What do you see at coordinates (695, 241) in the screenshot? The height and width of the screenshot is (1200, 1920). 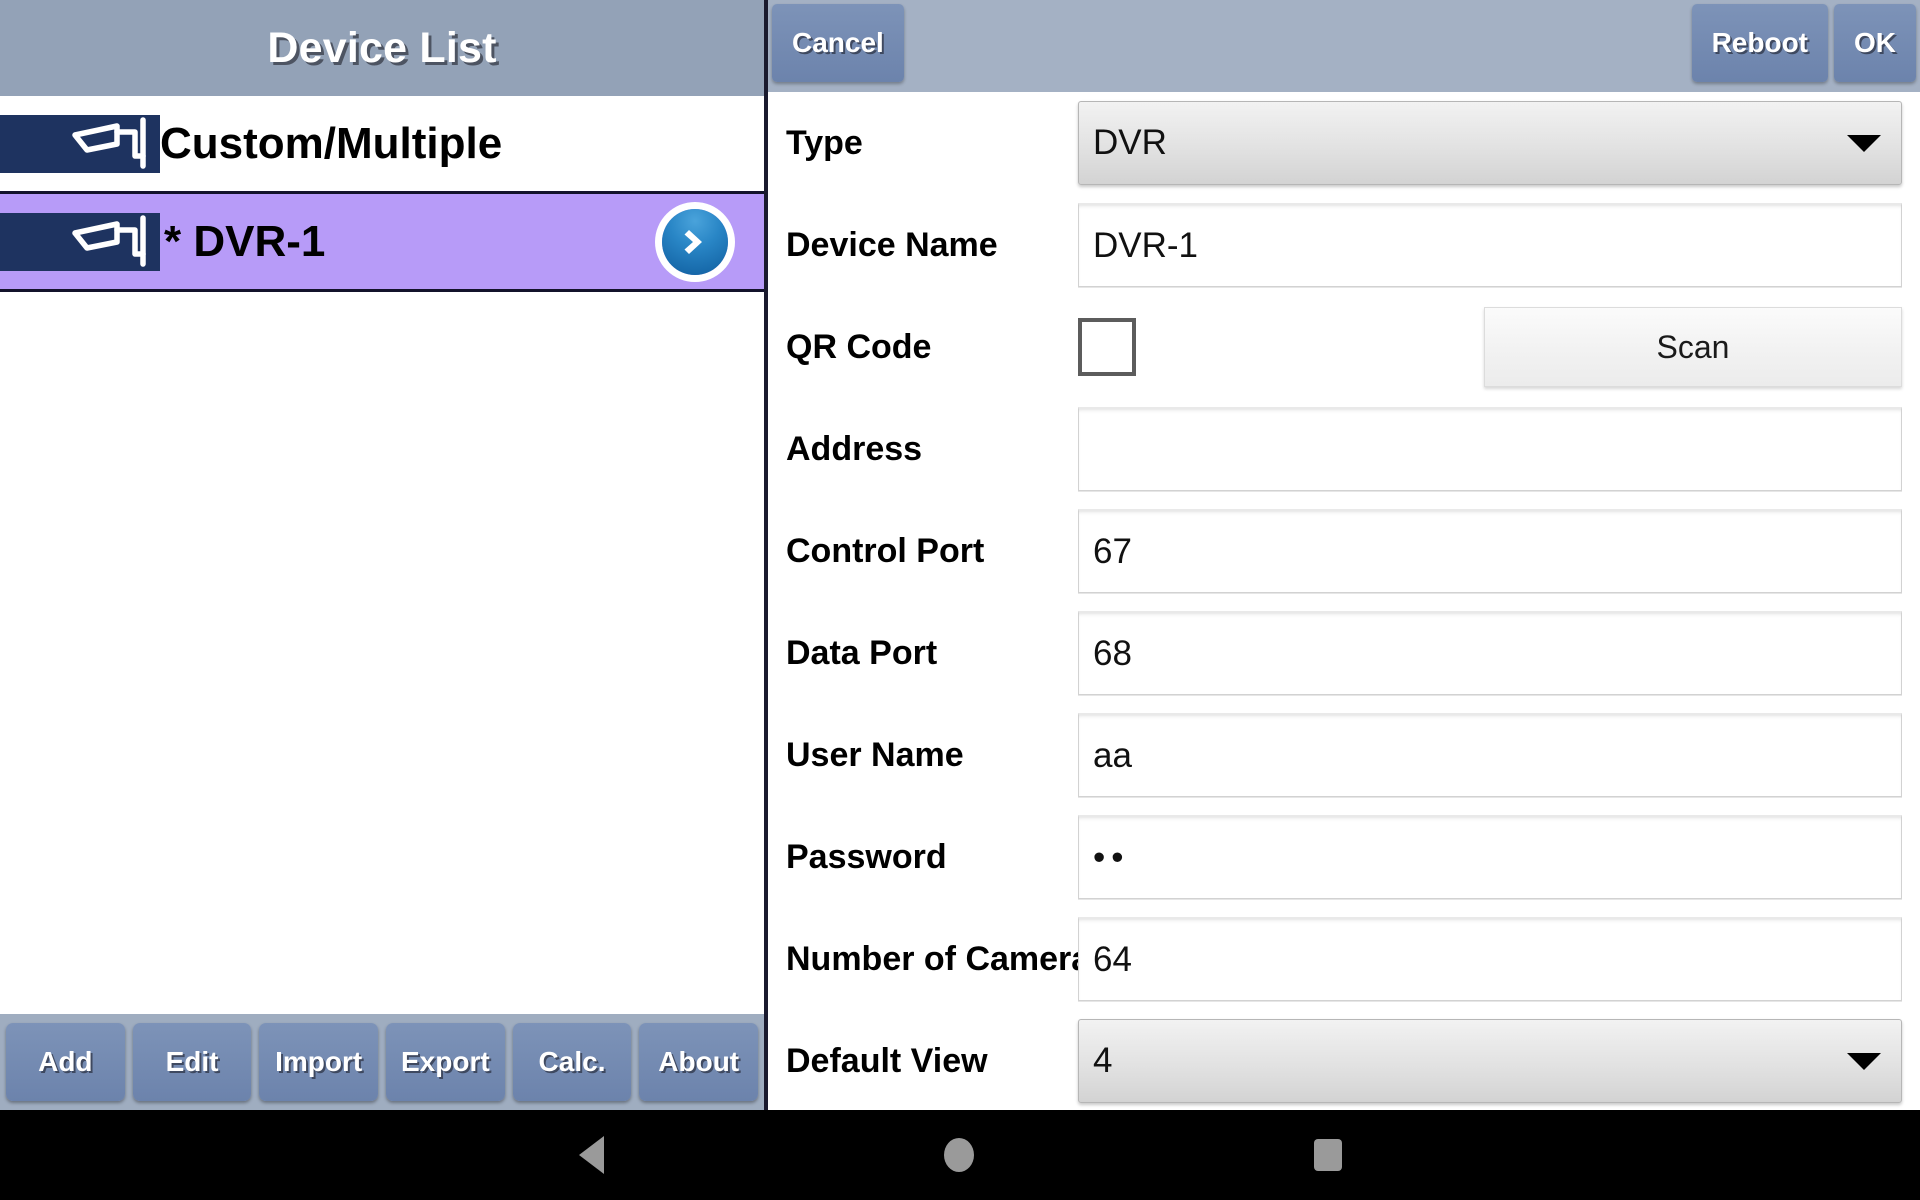 I see `chevron-right-icon` at bounding box center [695, 241].